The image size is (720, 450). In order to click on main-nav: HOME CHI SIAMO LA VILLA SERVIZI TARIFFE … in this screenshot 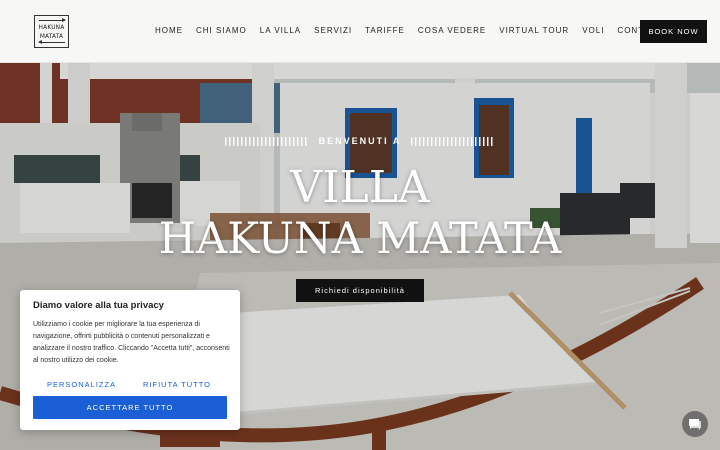, I will do `click(416, 30)`.